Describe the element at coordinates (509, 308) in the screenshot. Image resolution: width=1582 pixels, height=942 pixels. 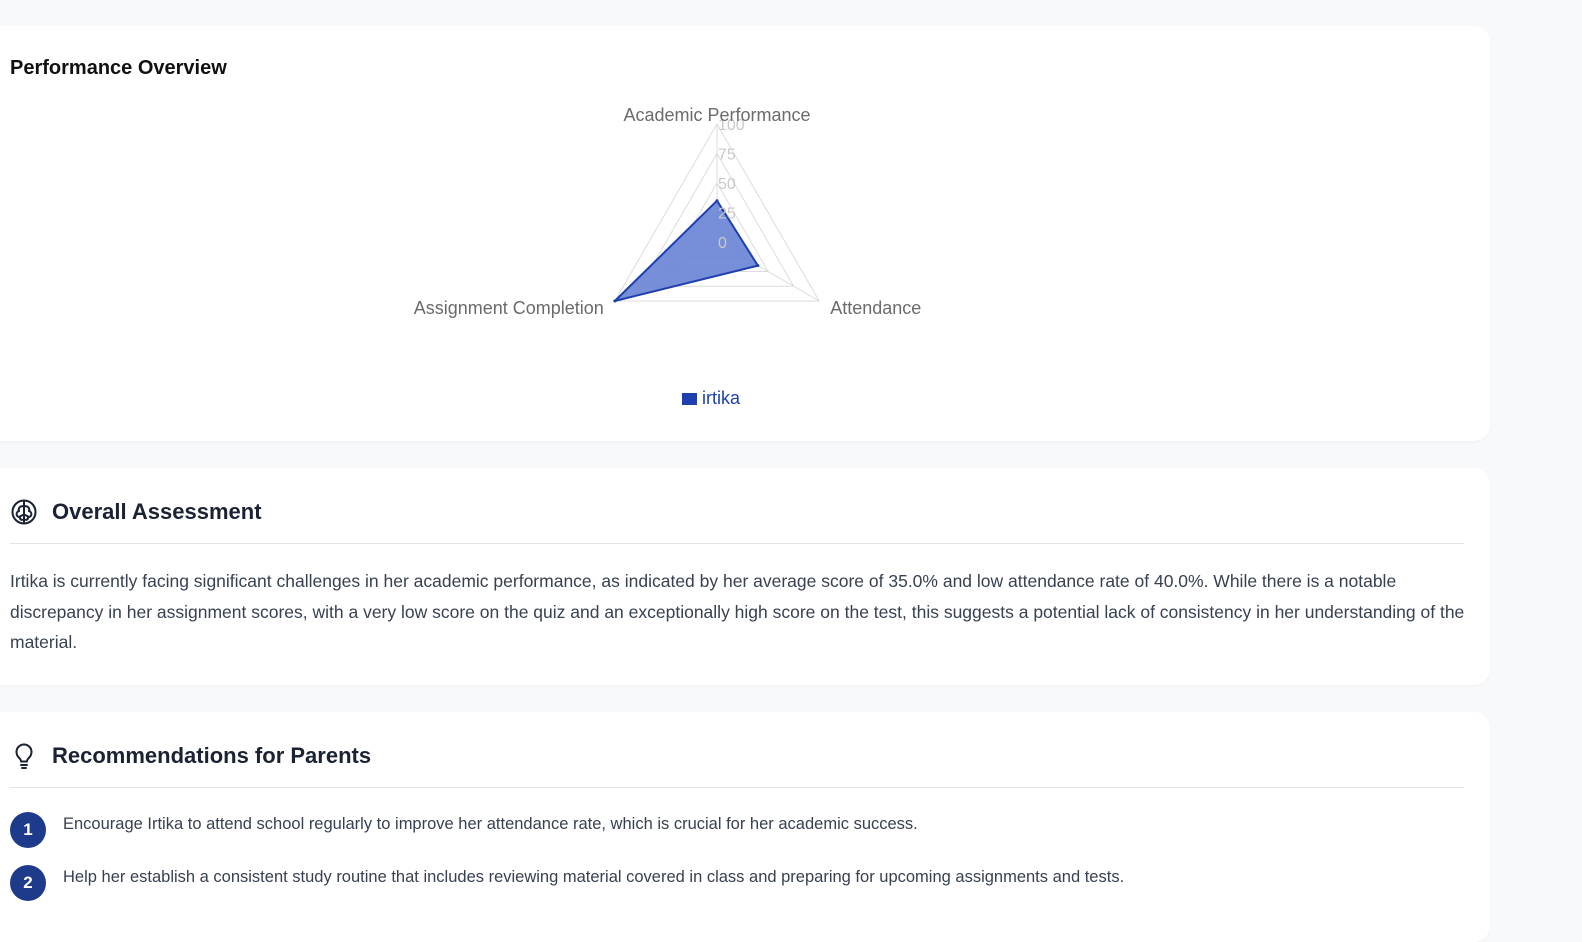
I see `axis-label-assignment-completion: Assignment Completion` at that location.